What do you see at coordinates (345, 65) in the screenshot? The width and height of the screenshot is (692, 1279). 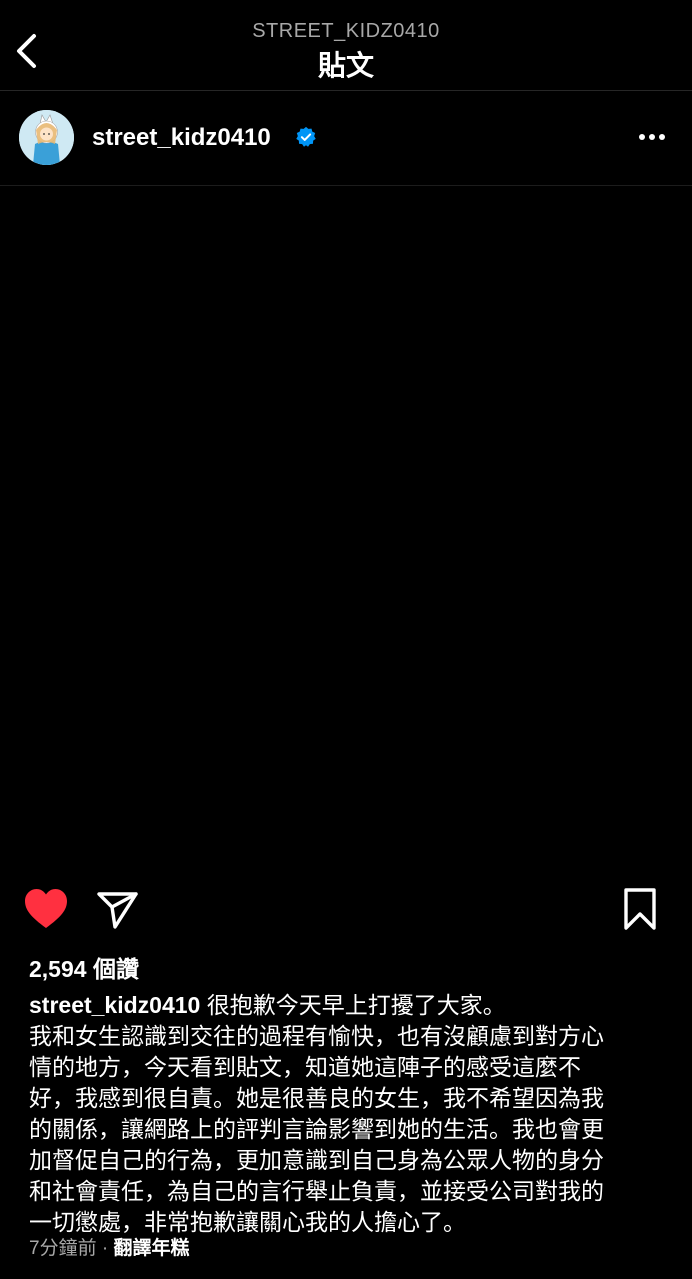 I see `page-title: 貼文` at bounding box center [345, 65].